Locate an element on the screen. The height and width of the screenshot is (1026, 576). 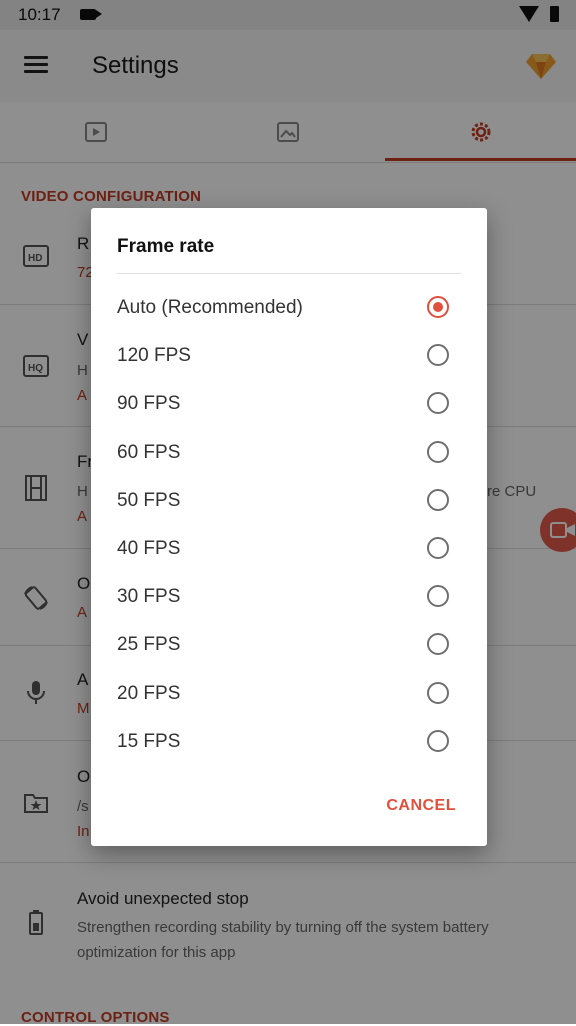
dialog-separator is located at coordinates (289, 273).